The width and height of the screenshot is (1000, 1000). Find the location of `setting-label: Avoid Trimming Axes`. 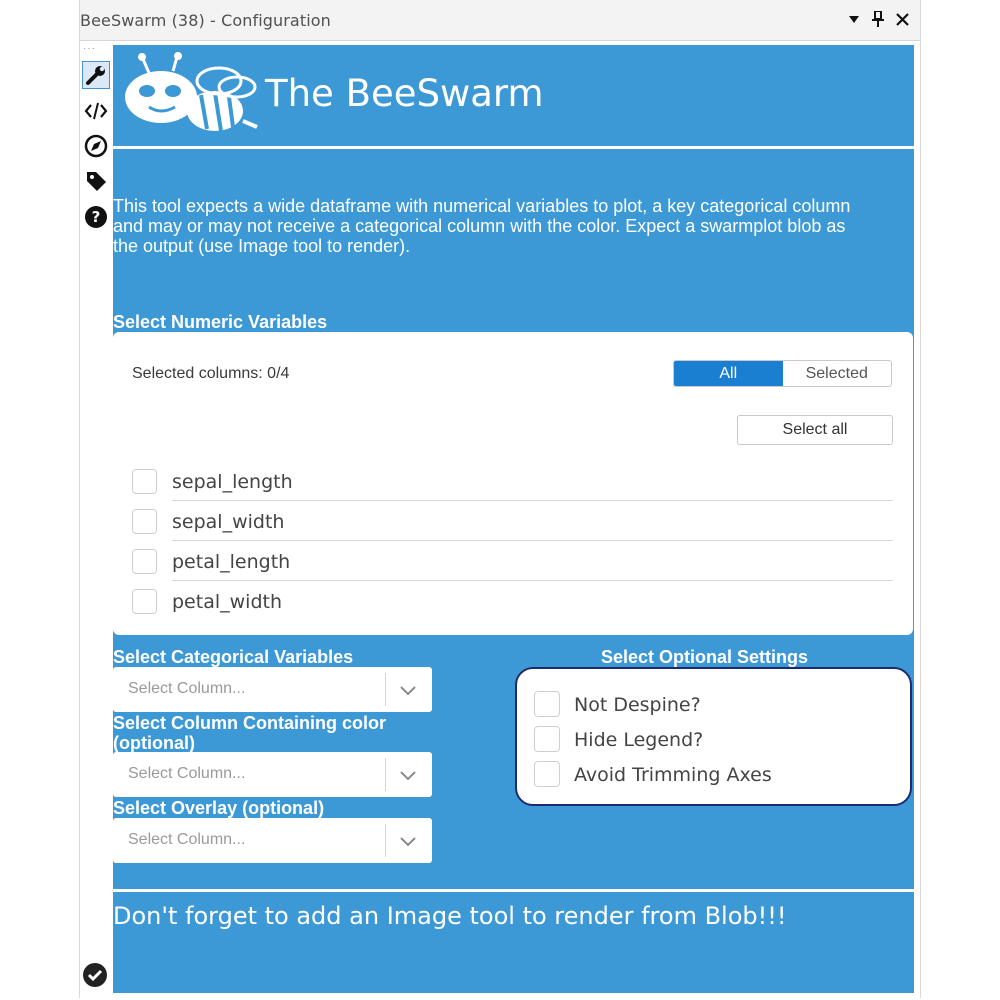

setting-label: Avoid Trimming Axes is located at coordinates (673, 775).